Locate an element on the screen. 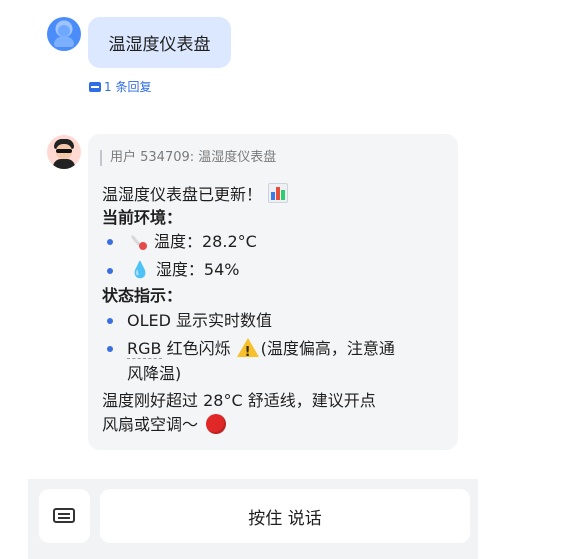 The width and height of the screenshot is (574, 559). user-avatar is located at coordinates (64, 34).